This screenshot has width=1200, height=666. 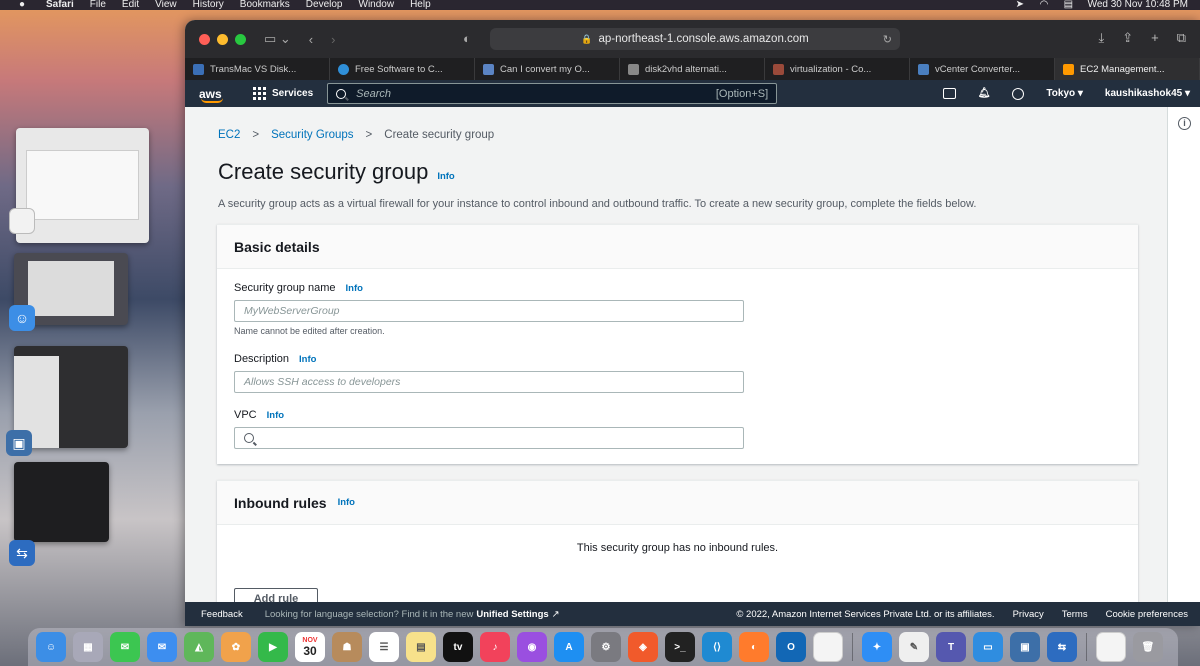 I want to click on menu-view: View, so click(x=166, y=5).